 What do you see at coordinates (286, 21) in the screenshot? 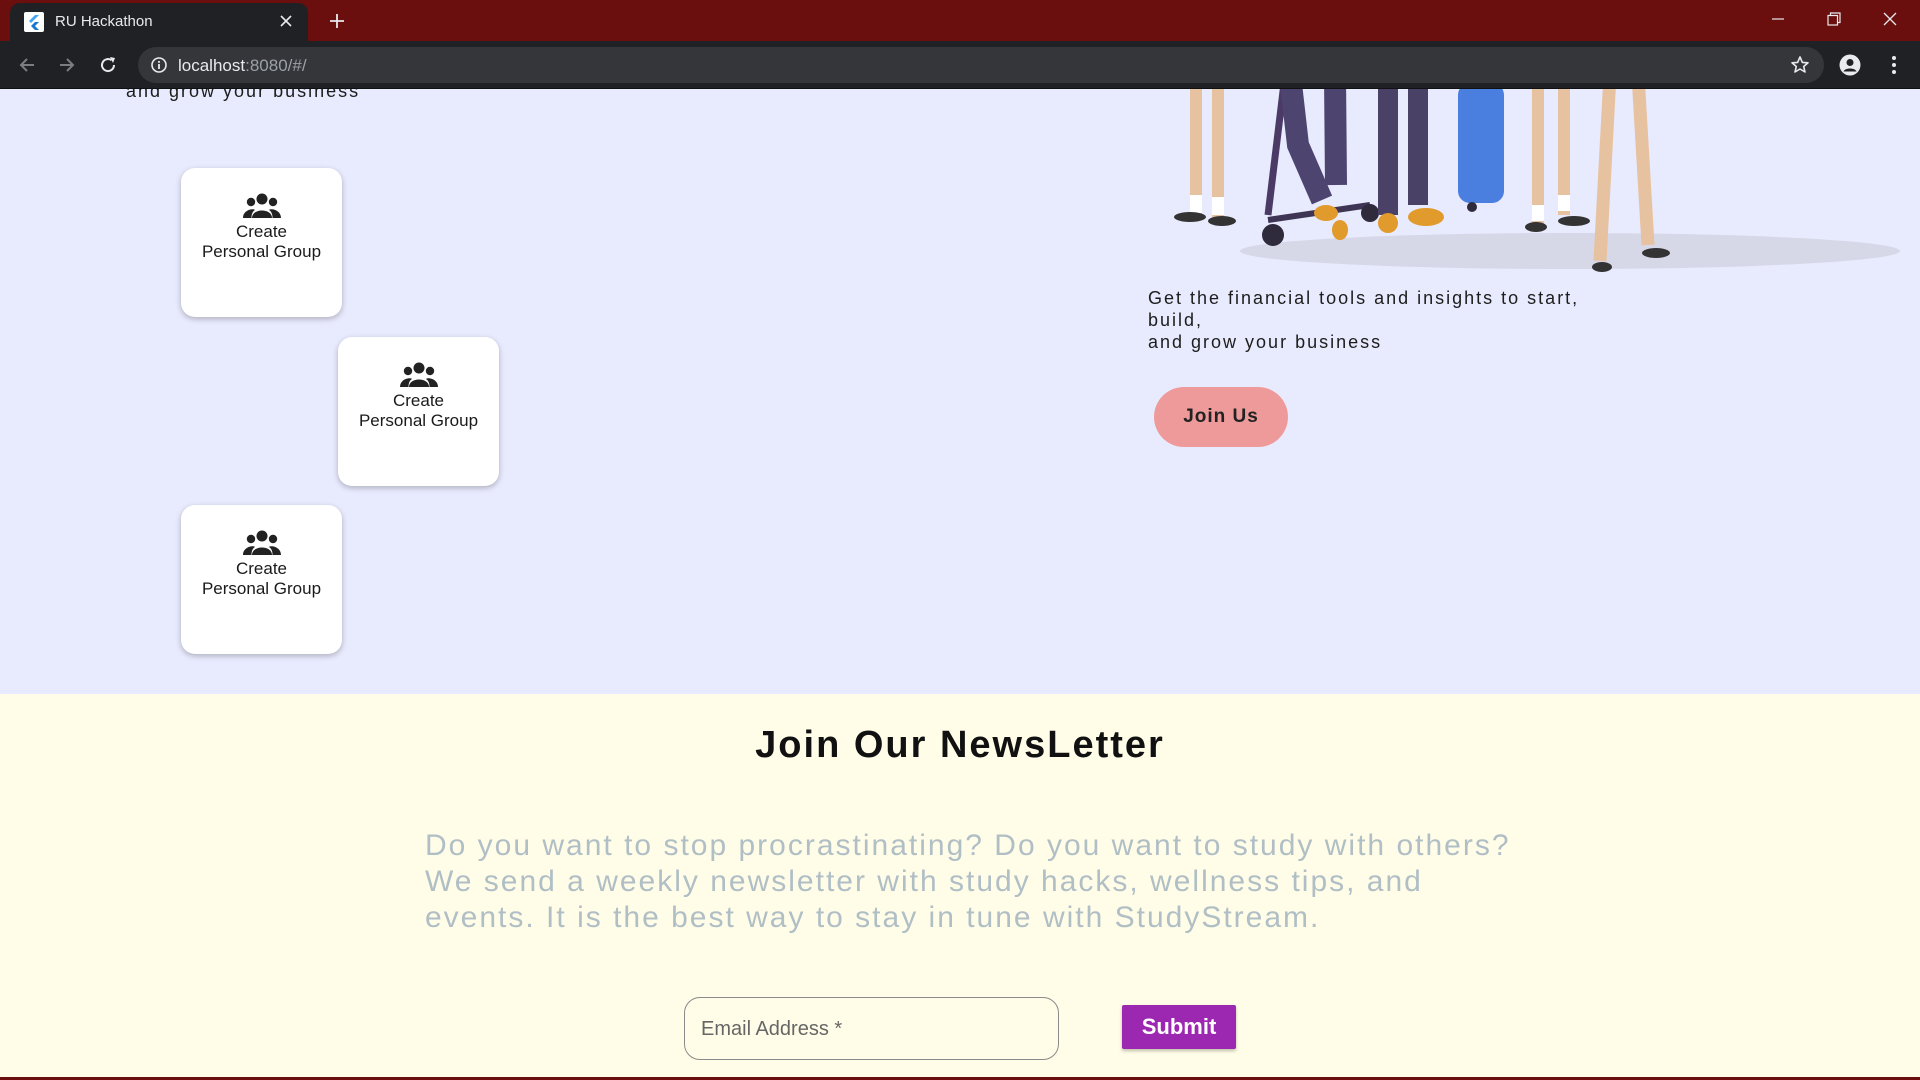
I see `close-tab-icon` at bounding box center [286, 21].